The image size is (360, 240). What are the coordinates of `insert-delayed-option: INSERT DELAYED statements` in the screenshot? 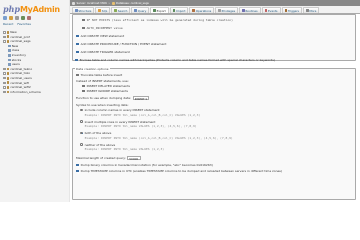 It's located at (106, 86).